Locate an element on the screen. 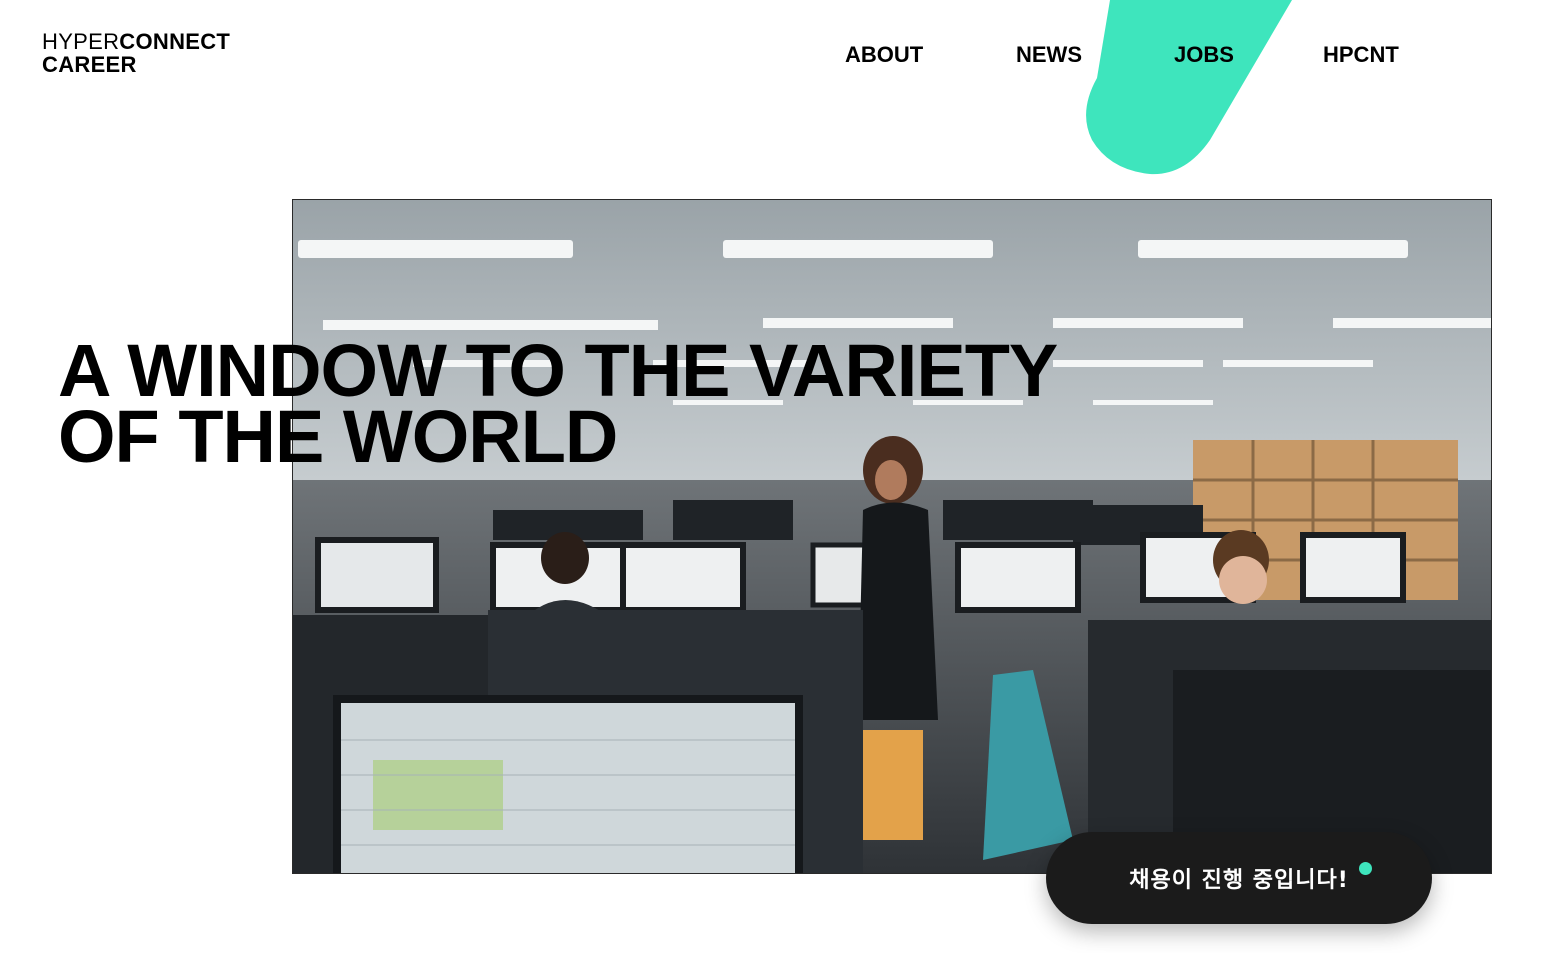 Image resolution: width=1547 pixels, height=953 pixels. nav-item-hpcnt: HPCNT is located at coordinates (1361, 55).